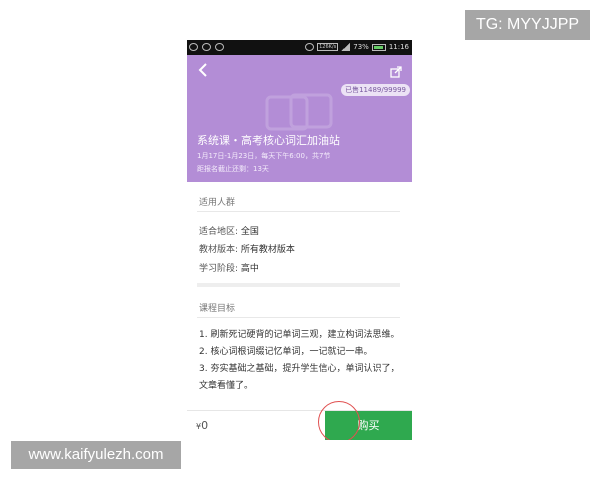 The width and height of the screenshot is (600, 480). What do you see at coordinates (219, 250) in the screenshot?
I see `info-label: 教材版本:` at bounding box center [219, 250].